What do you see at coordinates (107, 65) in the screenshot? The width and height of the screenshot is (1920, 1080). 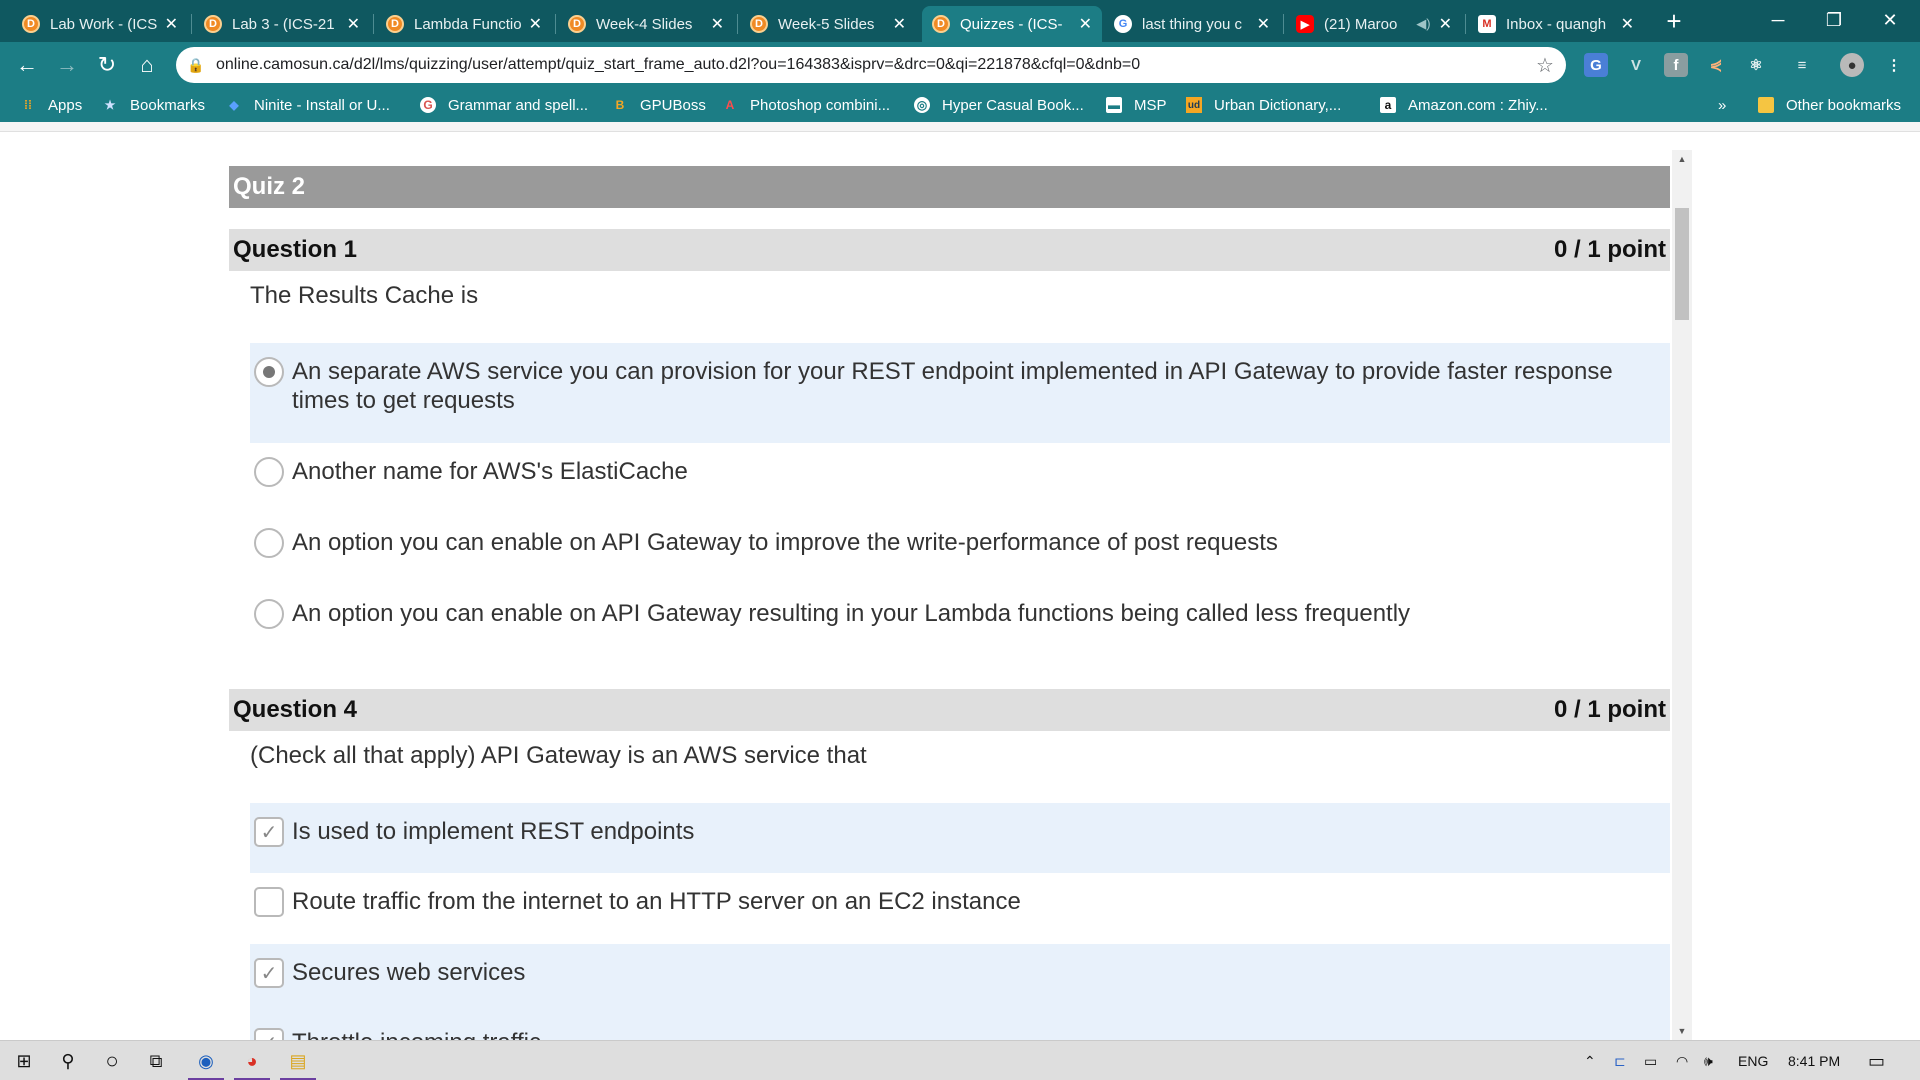 I see `reload-icon: ↻` at bounding box center [107, 65].